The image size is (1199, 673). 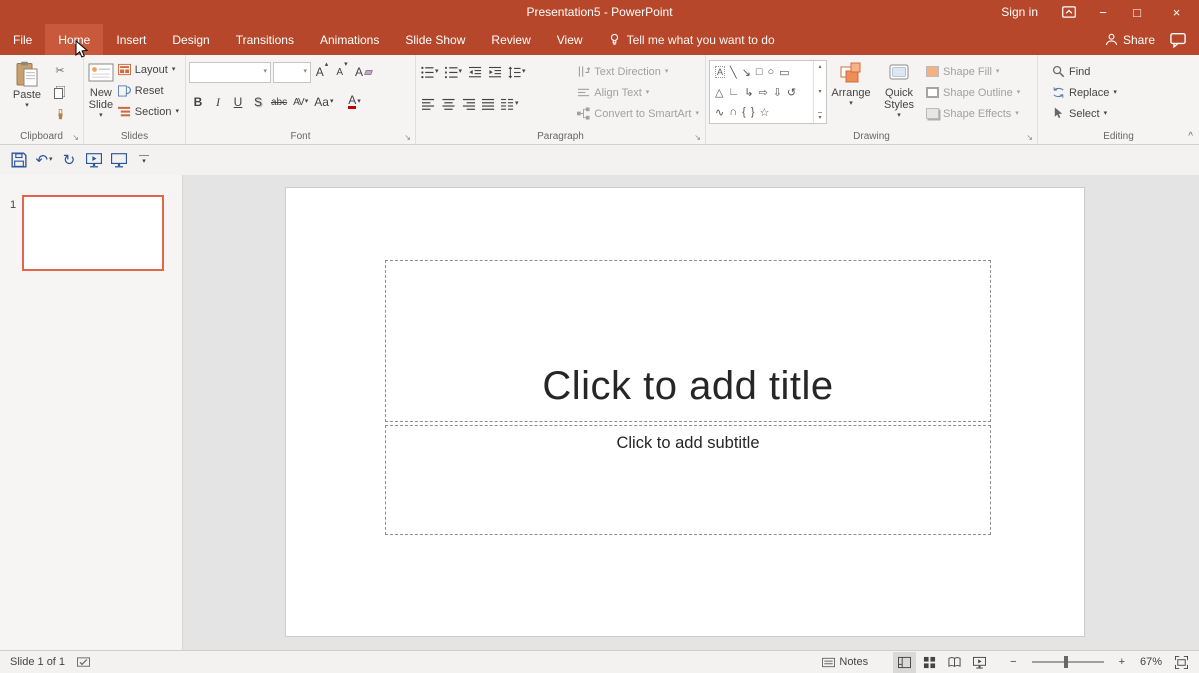 What do you see at coordinates (1029, 138) in the screenshot?
I see `drawing-dialog-launcher: ↘` at bounding box center [1029, 138].